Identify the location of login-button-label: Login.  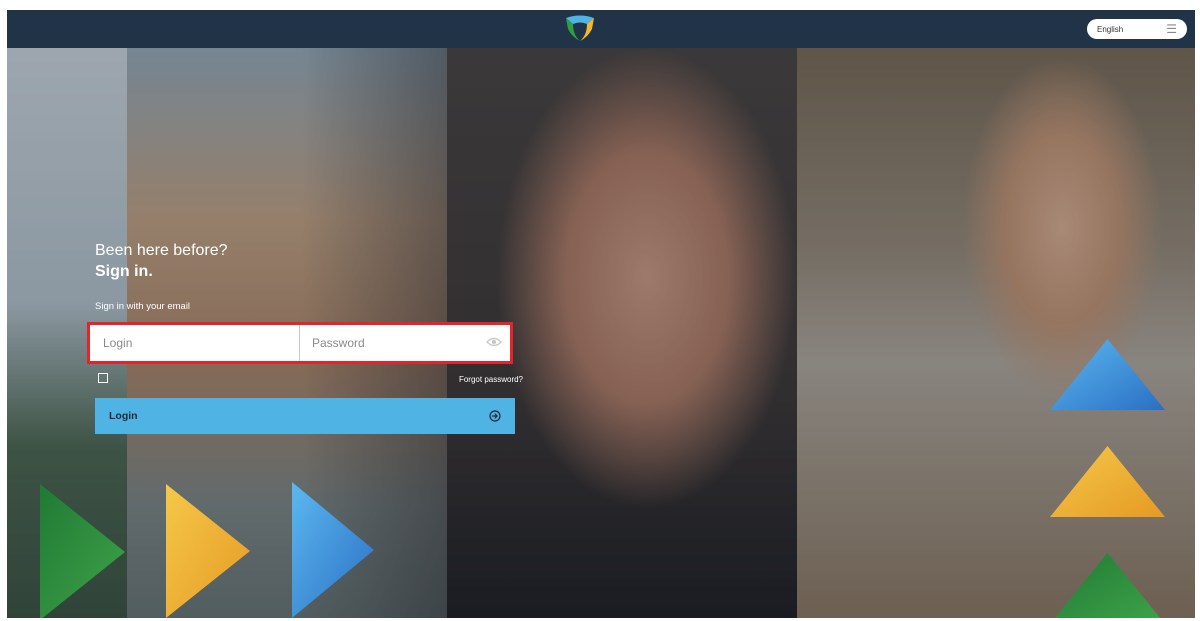
(123, 416).